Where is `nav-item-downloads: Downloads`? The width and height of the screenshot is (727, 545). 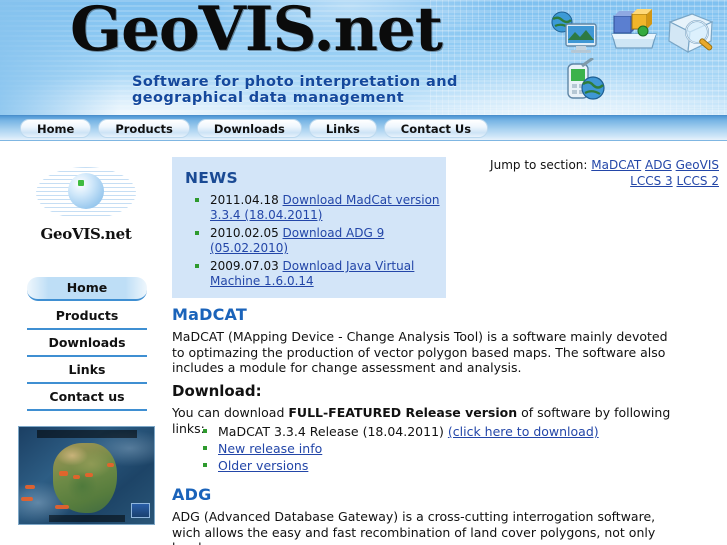
nav-item-downloads: Downloads is located at coordinates (249, 128).